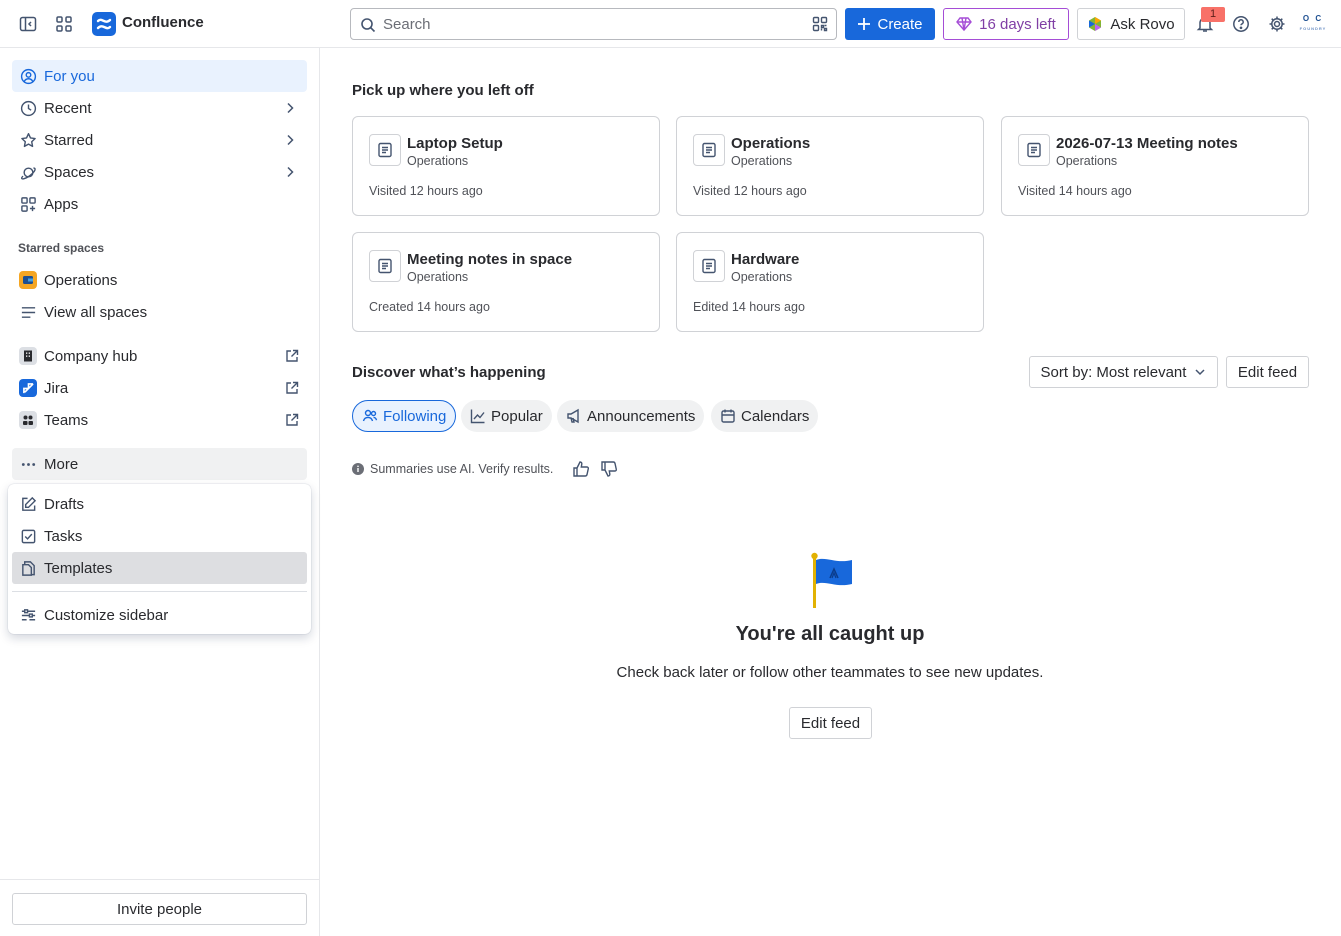  Describe the element at coordinates (1313, 28) in the screenshot. I see `avatar-subtext: FOUNDRY` at that location.